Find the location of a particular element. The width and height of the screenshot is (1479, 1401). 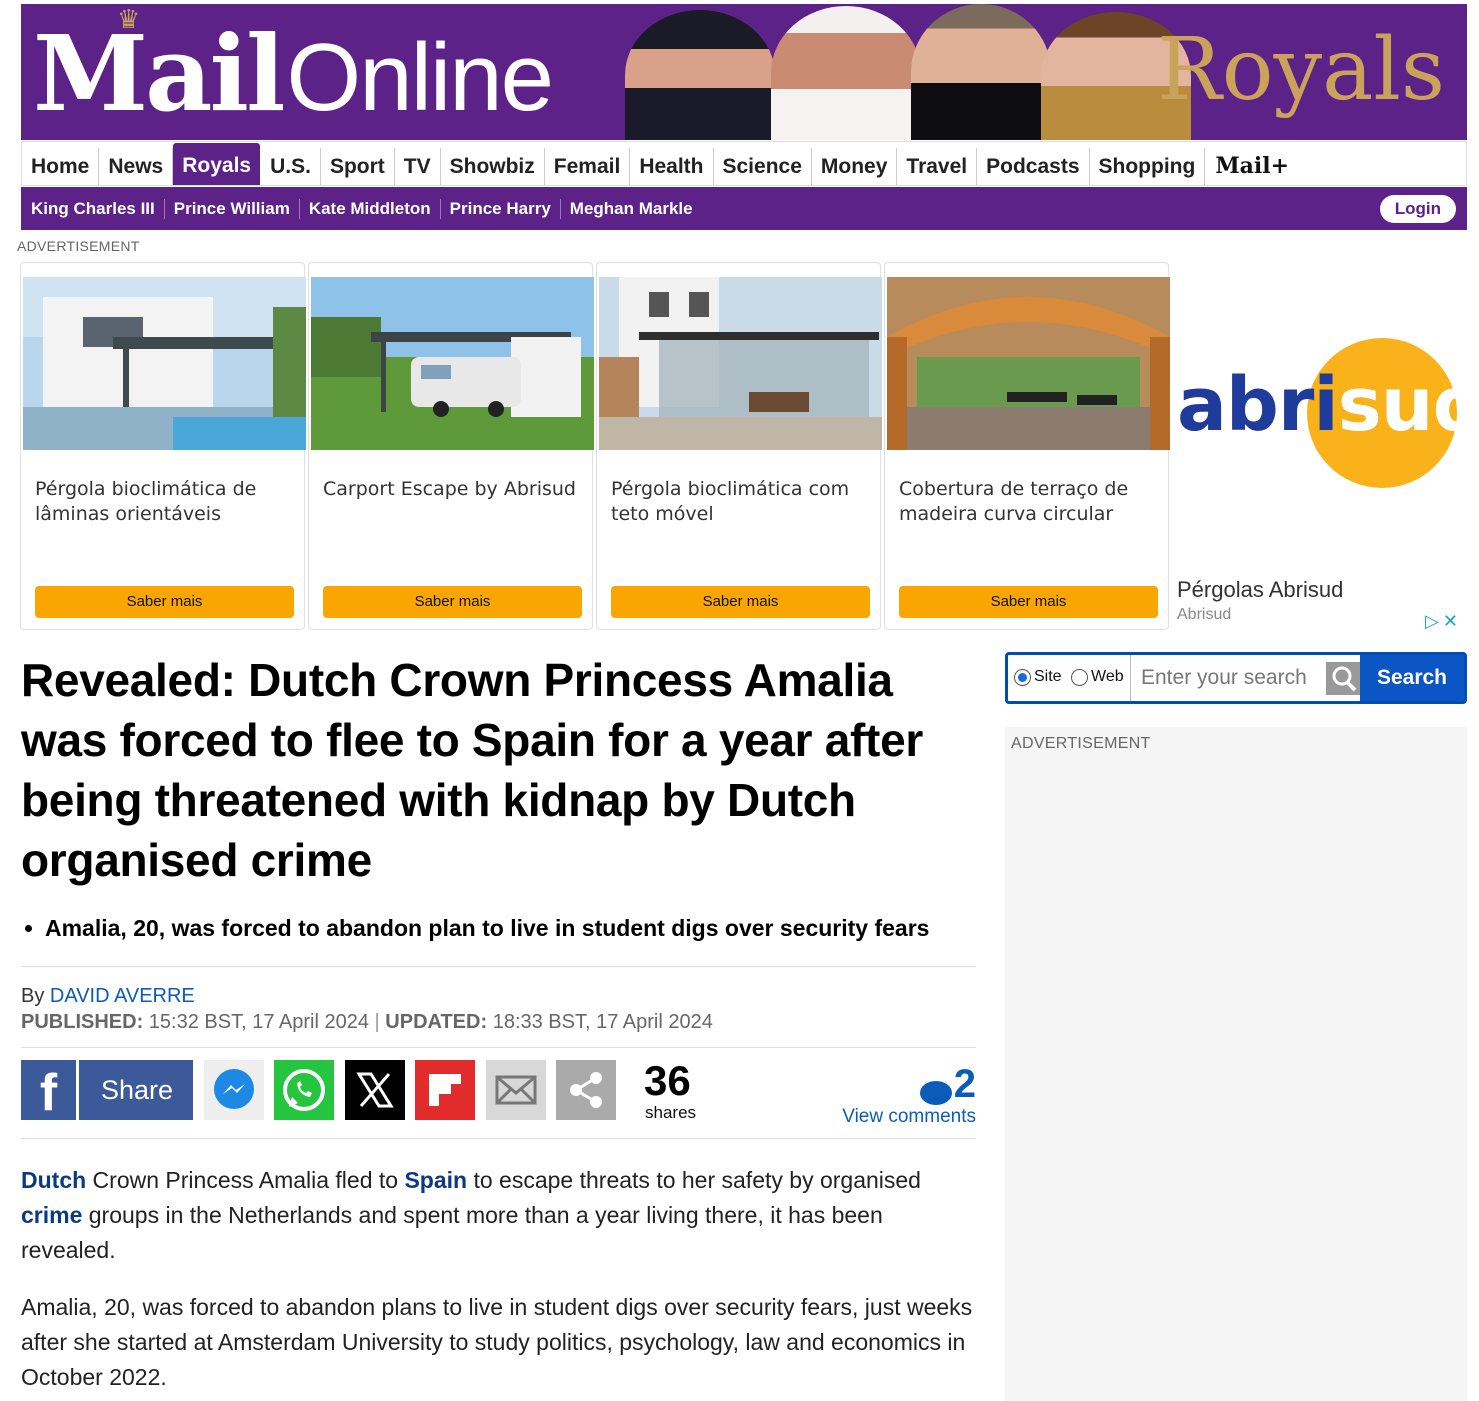

whatsapp-icon is located at coordinates (304, 1090).